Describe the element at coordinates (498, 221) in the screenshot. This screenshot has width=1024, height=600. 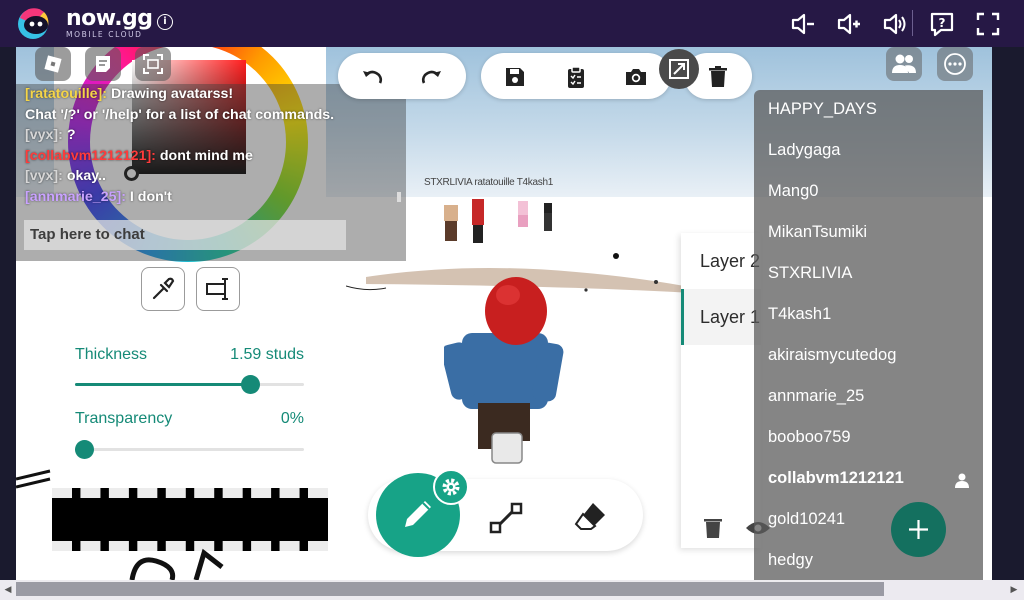
I see `distant-avatars` at that location.